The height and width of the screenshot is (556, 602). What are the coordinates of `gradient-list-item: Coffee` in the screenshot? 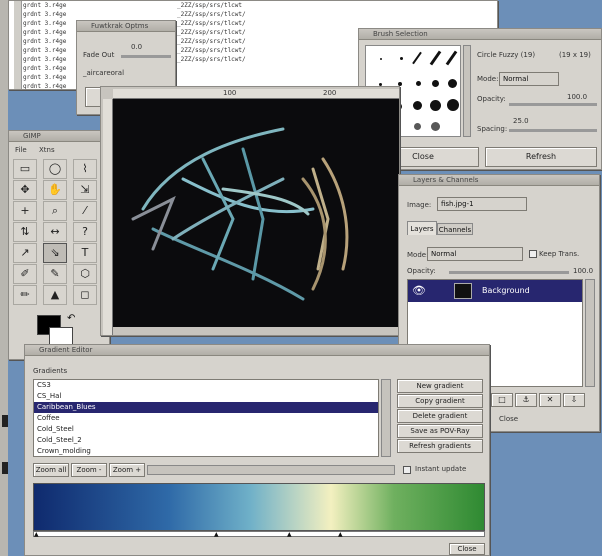 It's located at (206, 418).